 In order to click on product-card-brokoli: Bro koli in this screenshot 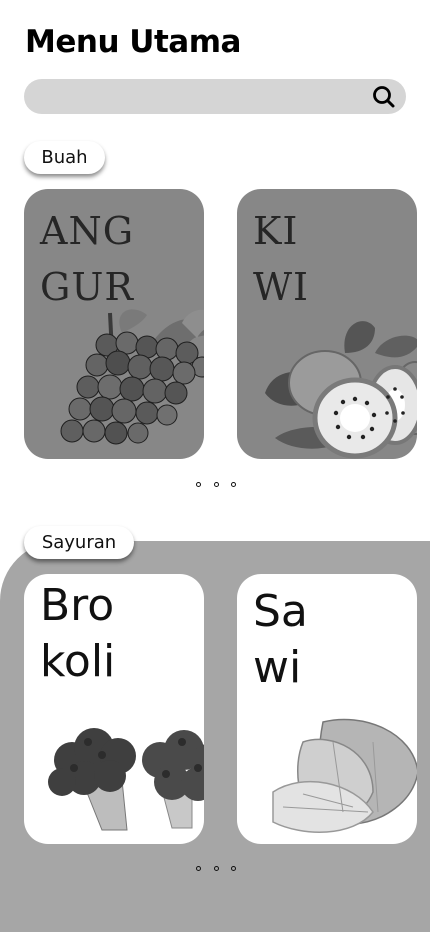, I will do `click(114, 709)`.